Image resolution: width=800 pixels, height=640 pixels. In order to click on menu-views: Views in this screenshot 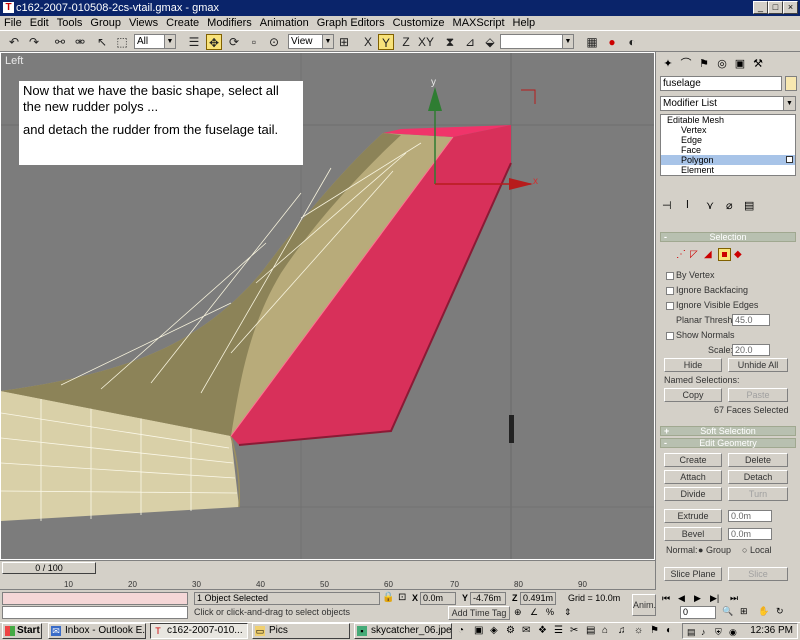, I will do `click(143, 23)`.